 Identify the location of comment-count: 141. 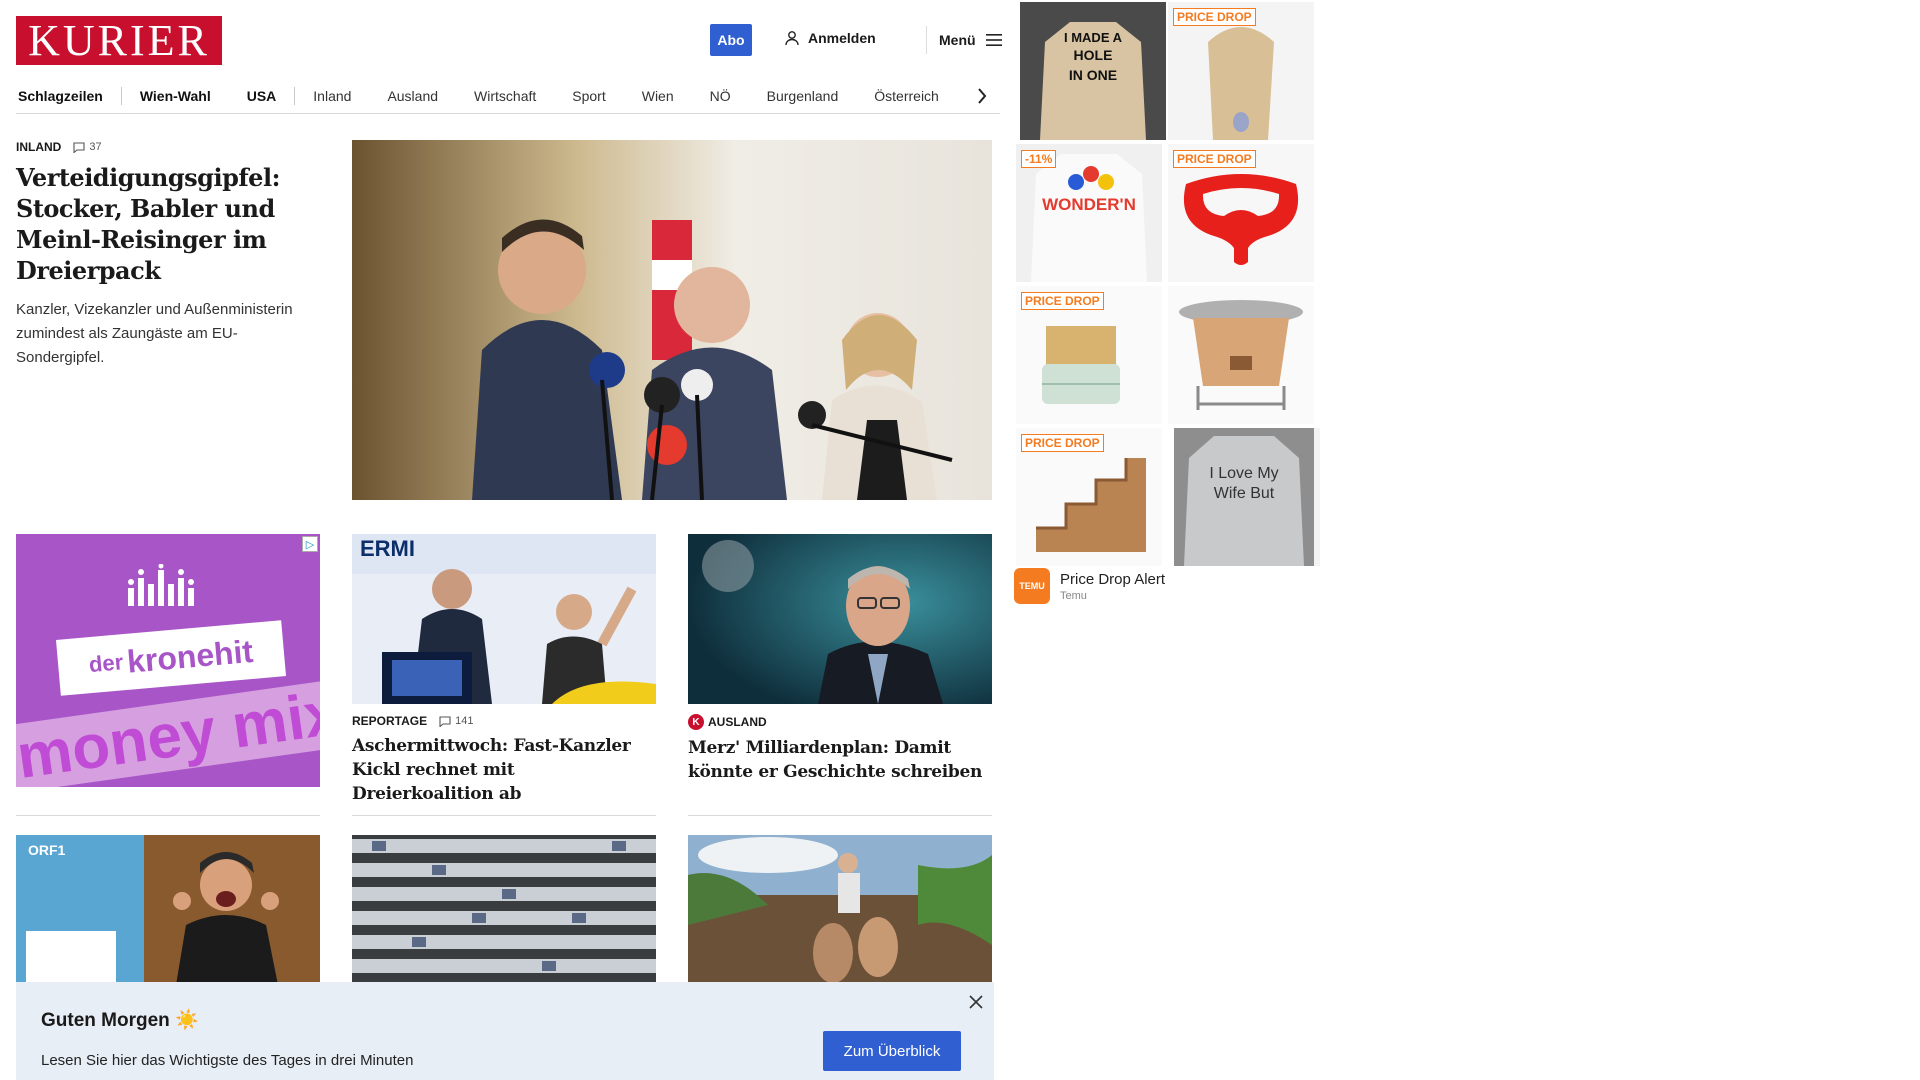
(456, 721).